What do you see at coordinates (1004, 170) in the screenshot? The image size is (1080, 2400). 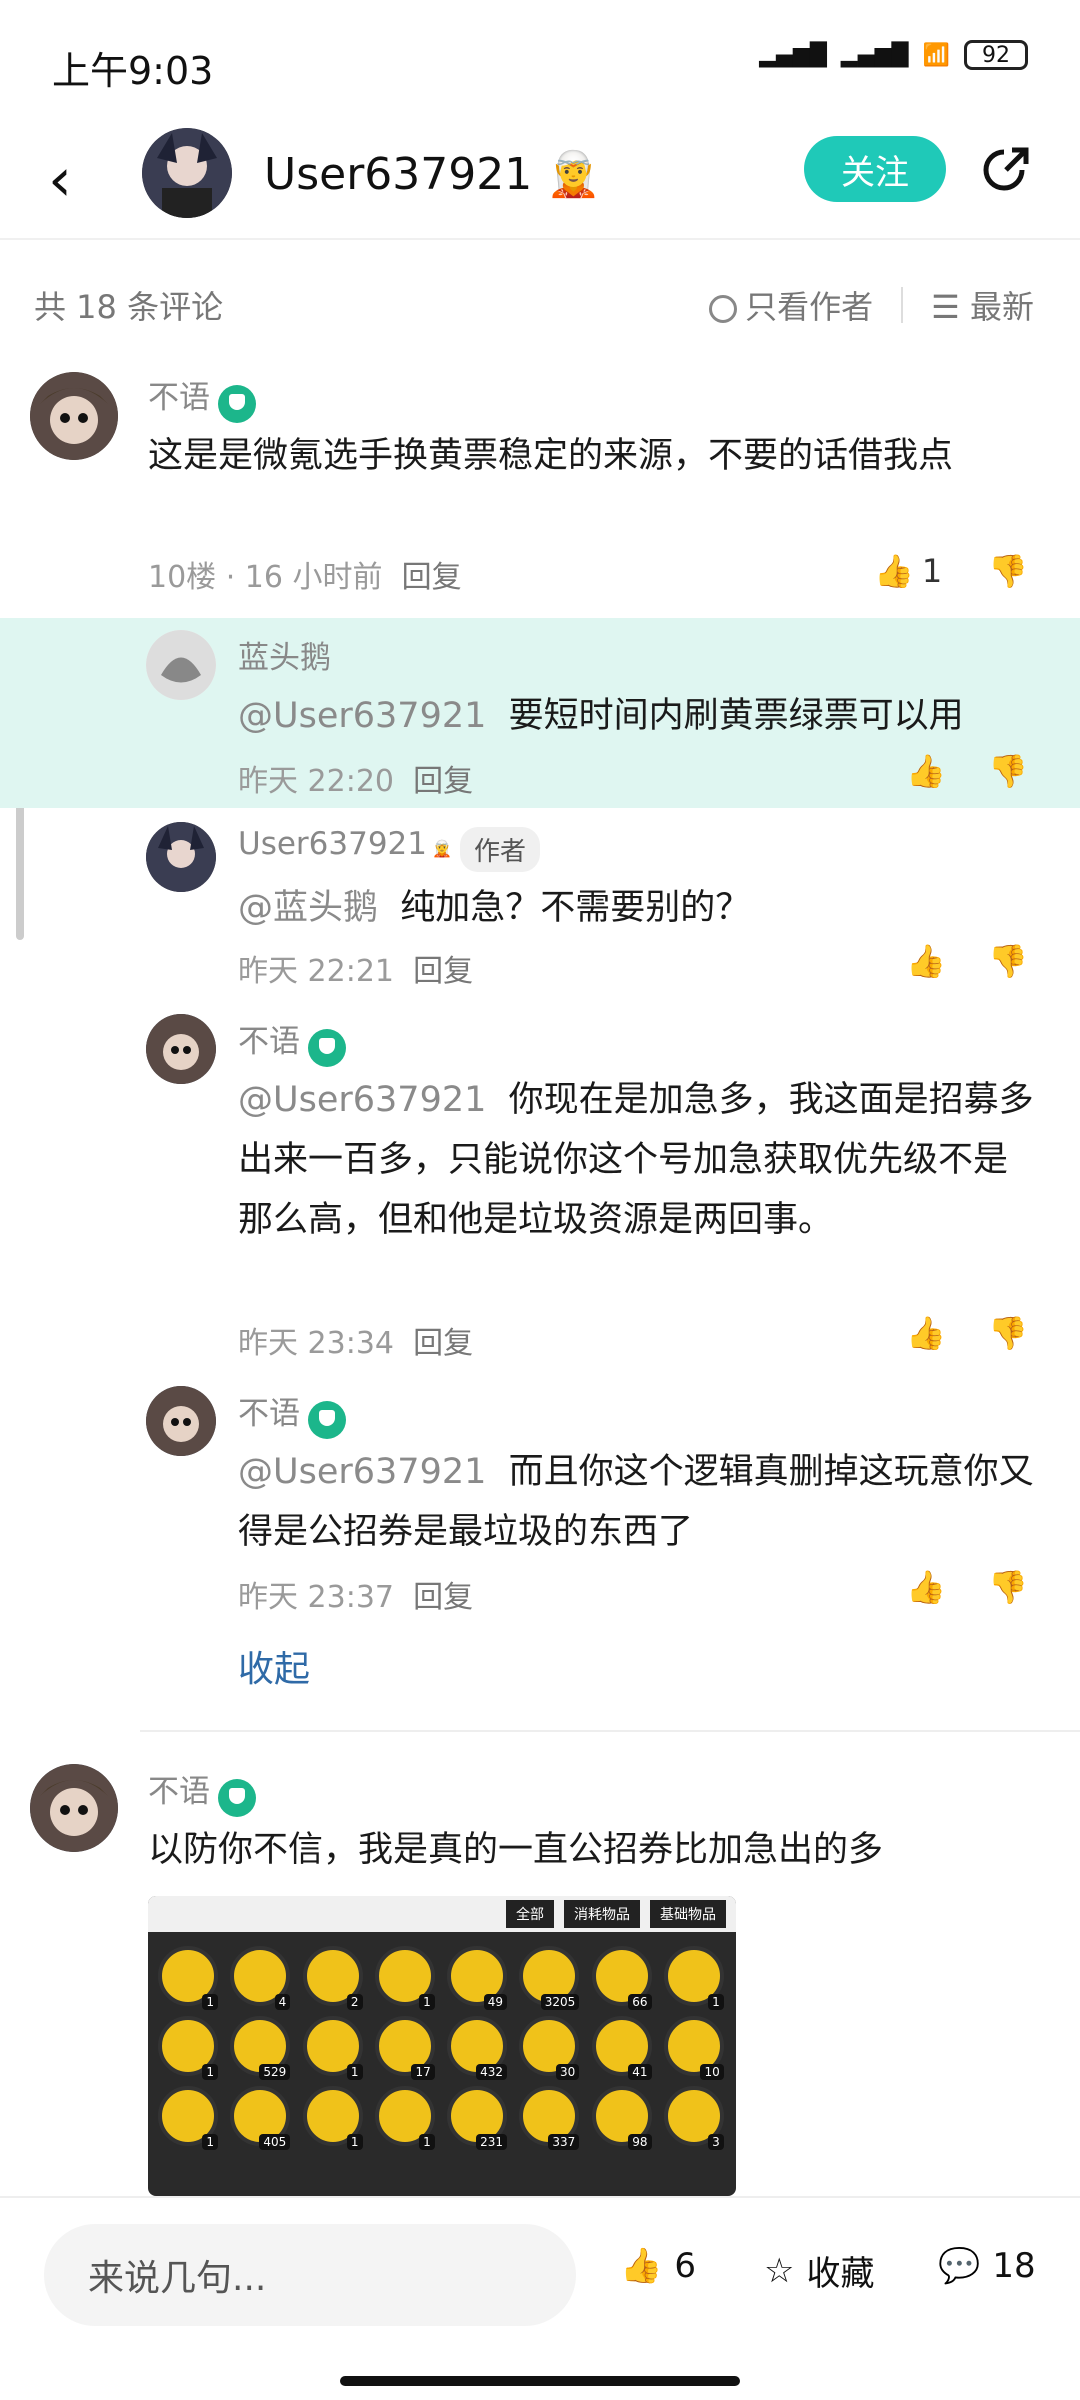 I see `share-icon` at bounding box center [1004, 170].